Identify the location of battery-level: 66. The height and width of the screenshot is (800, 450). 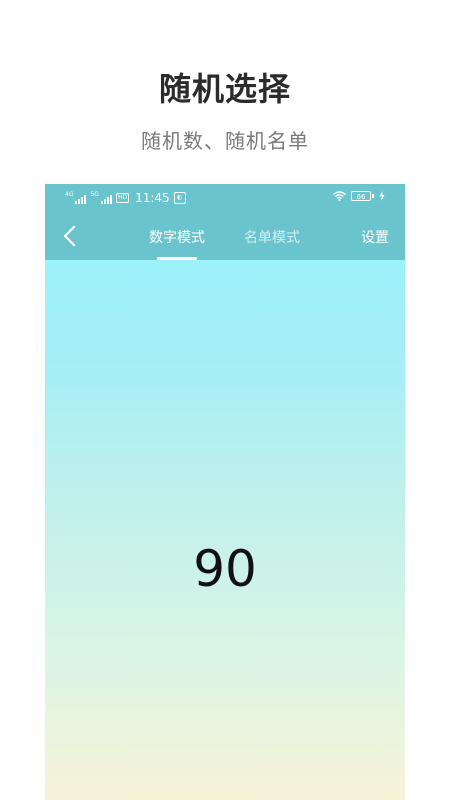
(361, 196).